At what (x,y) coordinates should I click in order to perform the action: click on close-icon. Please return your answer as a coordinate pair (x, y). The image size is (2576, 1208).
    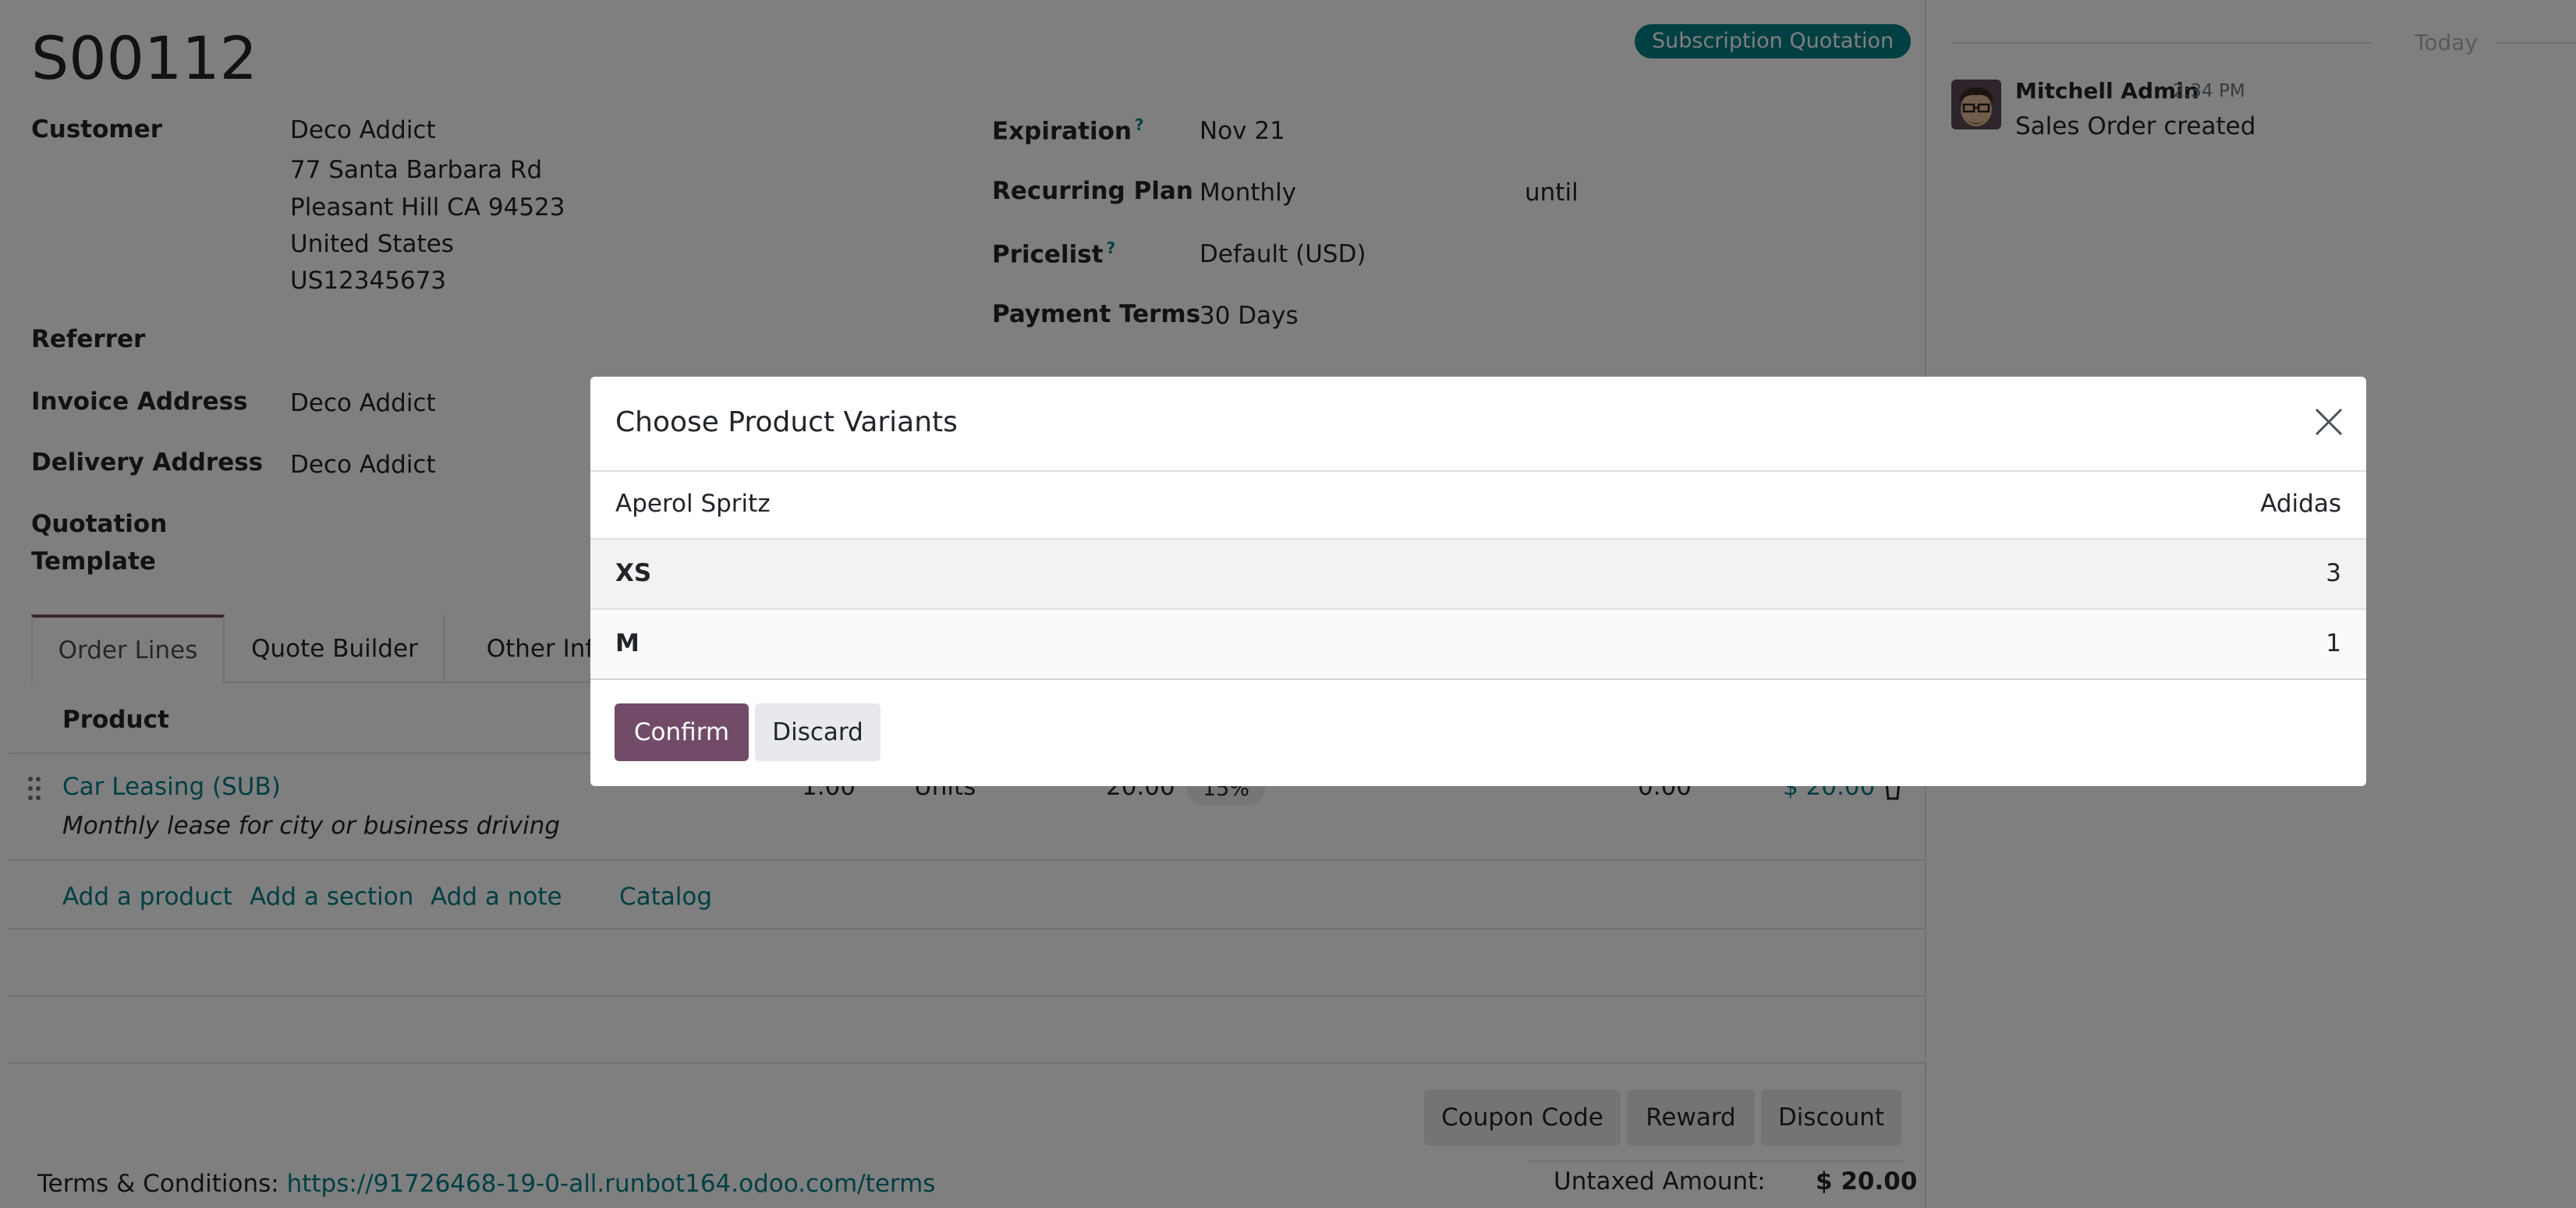
    Looking at the image, I should click on (2329, 422).